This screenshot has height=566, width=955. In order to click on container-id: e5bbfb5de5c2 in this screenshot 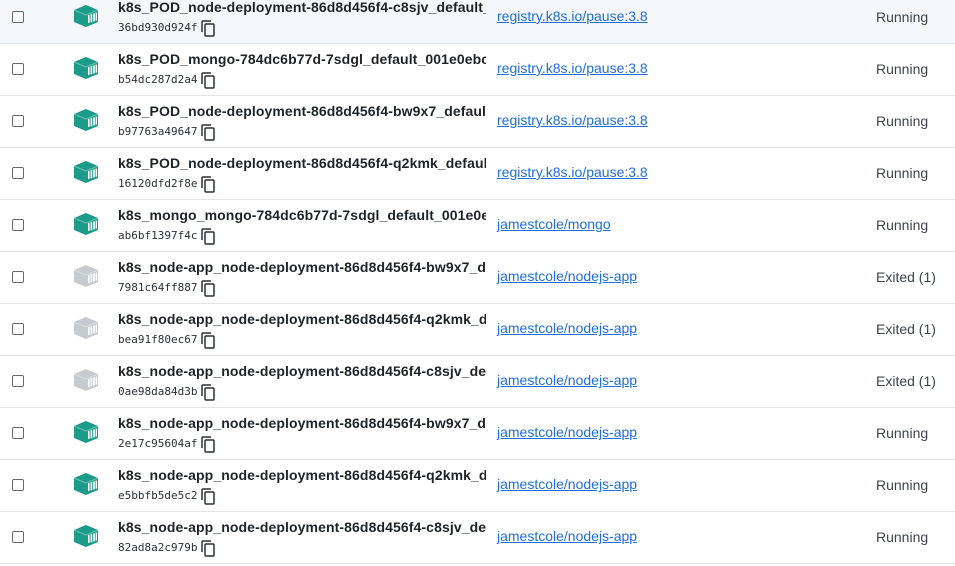, I will do `click(158, 495)`.